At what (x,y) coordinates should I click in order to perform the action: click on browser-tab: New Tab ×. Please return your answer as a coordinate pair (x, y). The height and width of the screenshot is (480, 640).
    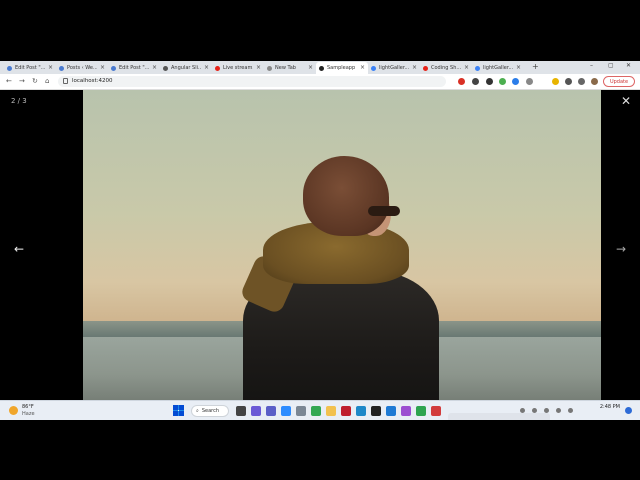
    Looking at the image, I should click on (290, 68).